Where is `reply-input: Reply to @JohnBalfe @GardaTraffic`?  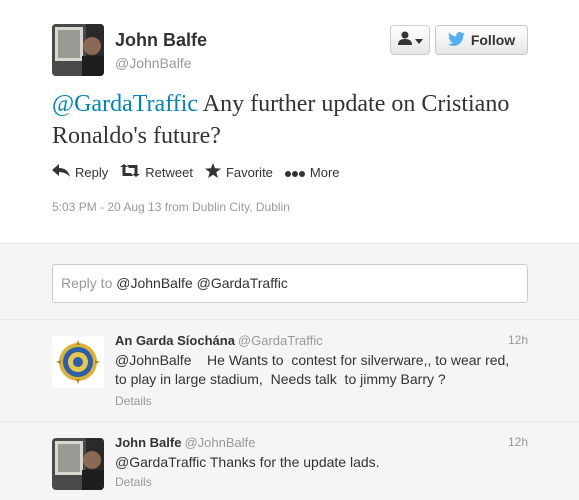 reply-input: Reply to @JohnBalfe @GardaTraffic is located at coordinates (290, 283).